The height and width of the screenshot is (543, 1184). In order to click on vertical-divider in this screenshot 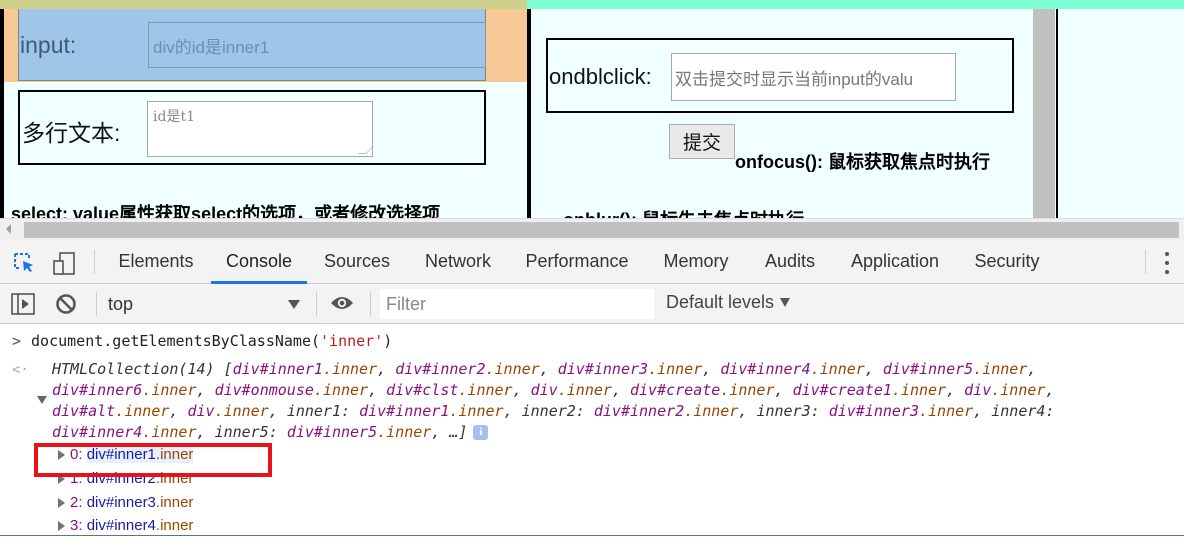, I will do `click(1057, 113)`.